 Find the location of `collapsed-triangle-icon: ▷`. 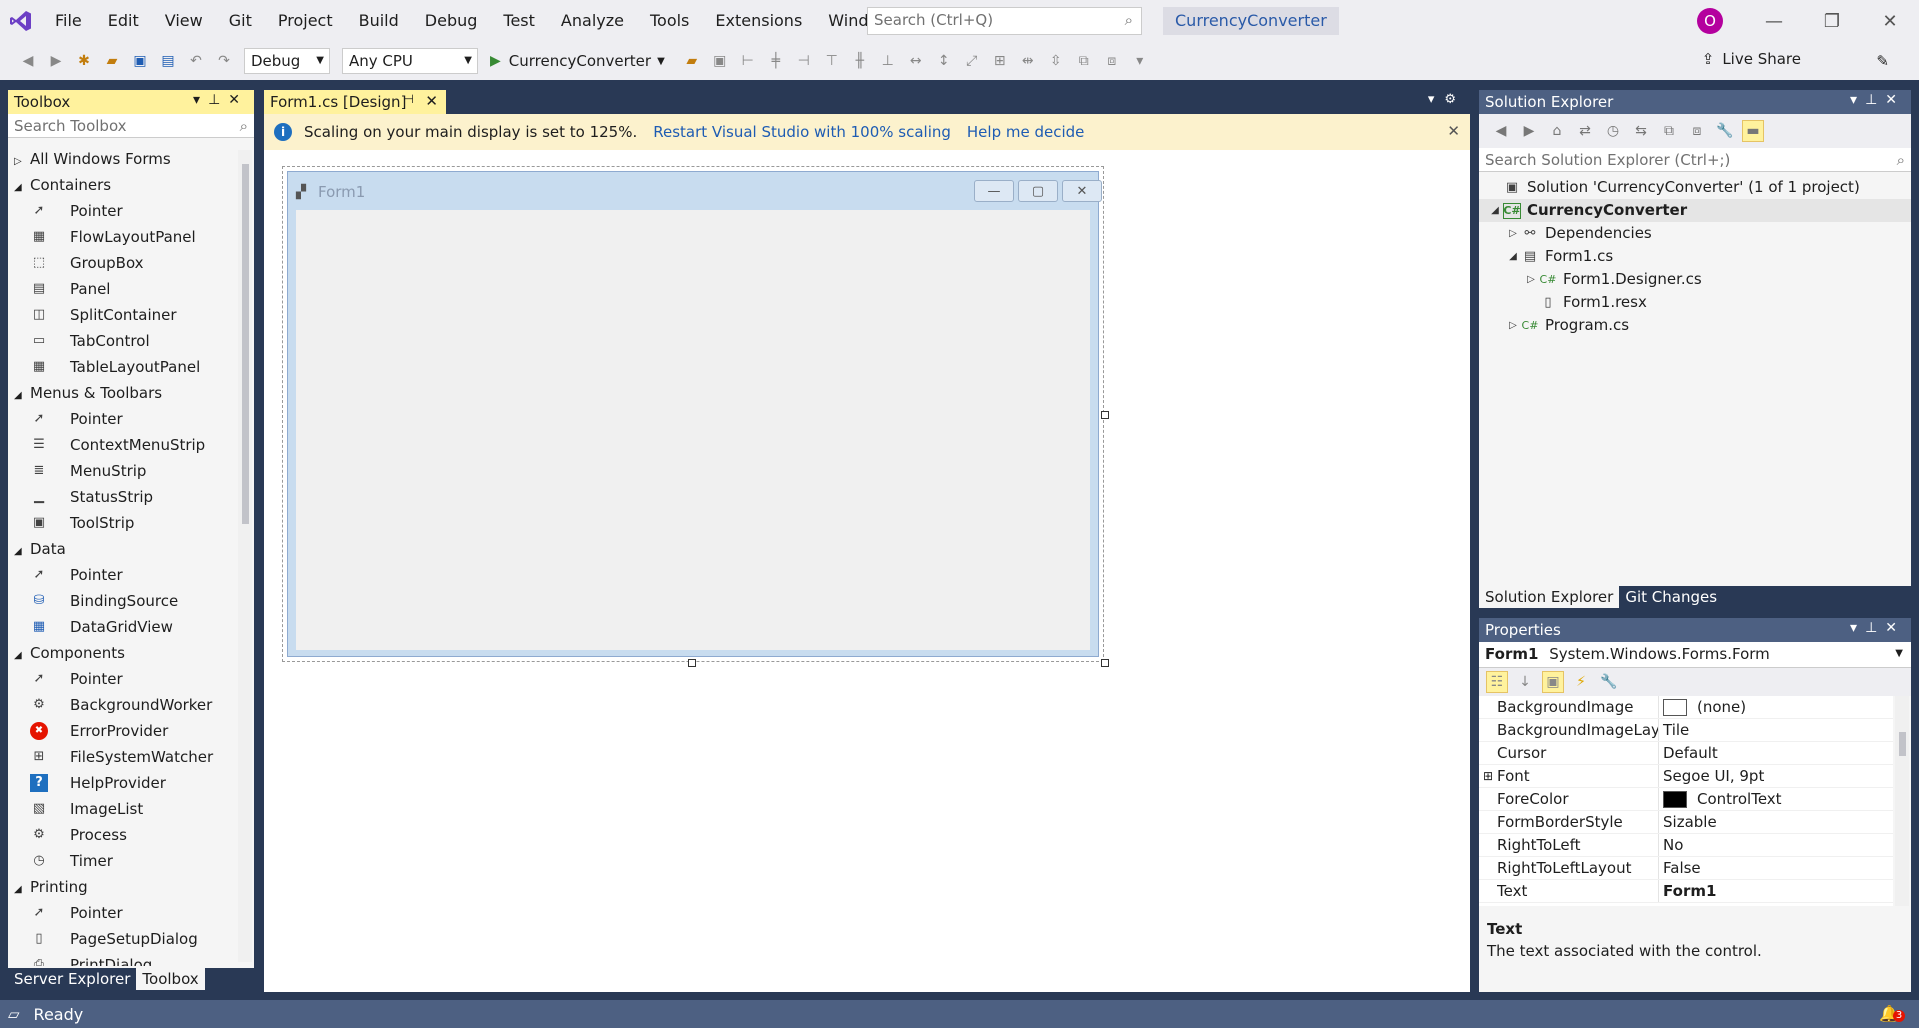

collapsed-triangle-icon: ▷ is located at coordinates (1513, 233).